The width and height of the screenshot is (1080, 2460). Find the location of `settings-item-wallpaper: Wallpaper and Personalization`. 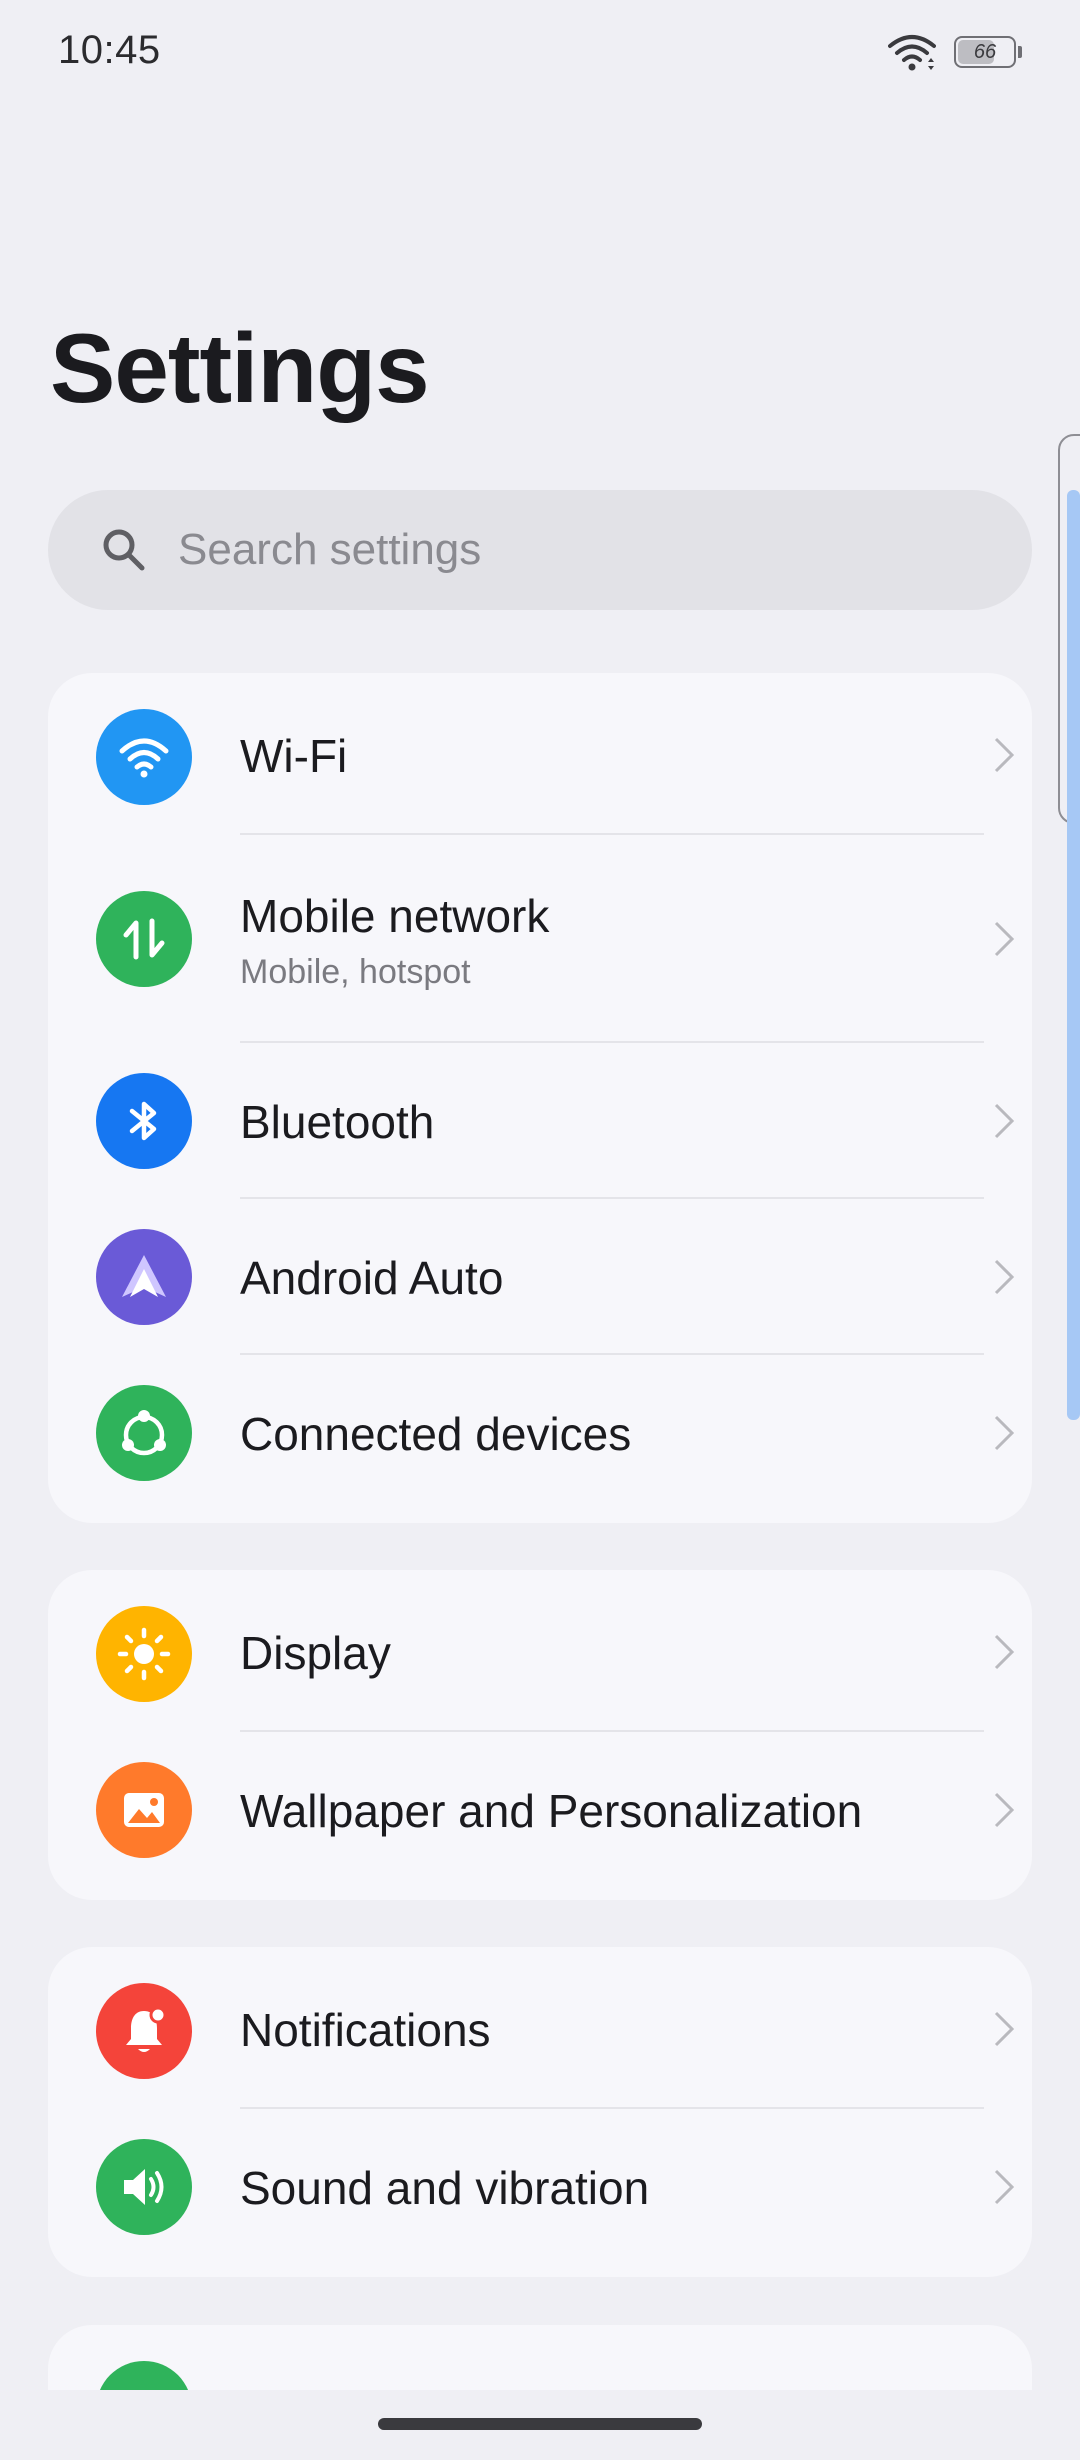

settings-item-wallpaper: Wallpaper and Personalization is located at coordinates (540, 1816).